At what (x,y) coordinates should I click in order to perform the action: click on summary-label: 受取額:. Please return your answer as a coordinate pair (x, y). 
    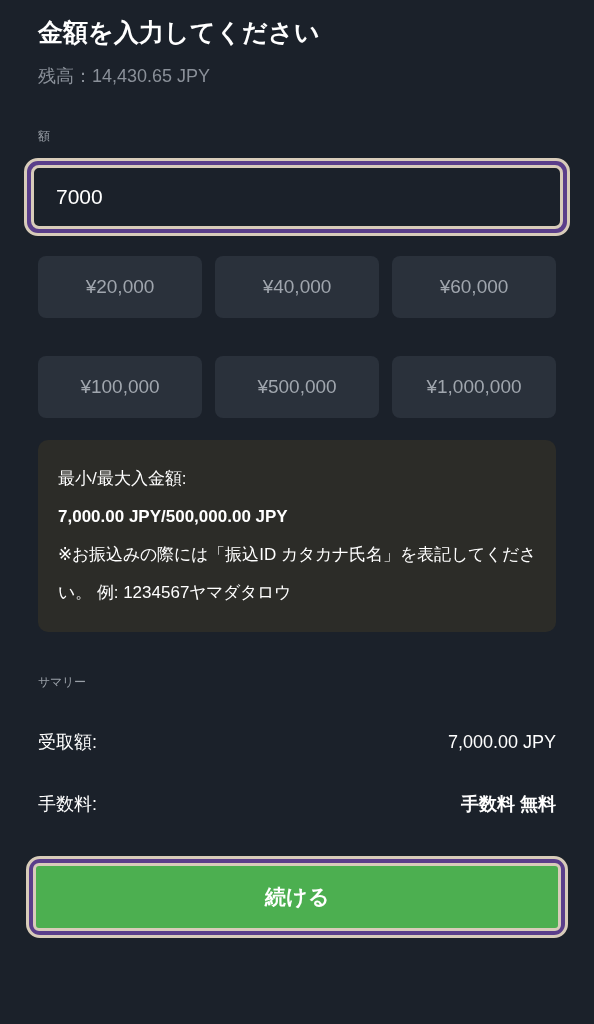
    Looking at the image, I should click on (67, 742).